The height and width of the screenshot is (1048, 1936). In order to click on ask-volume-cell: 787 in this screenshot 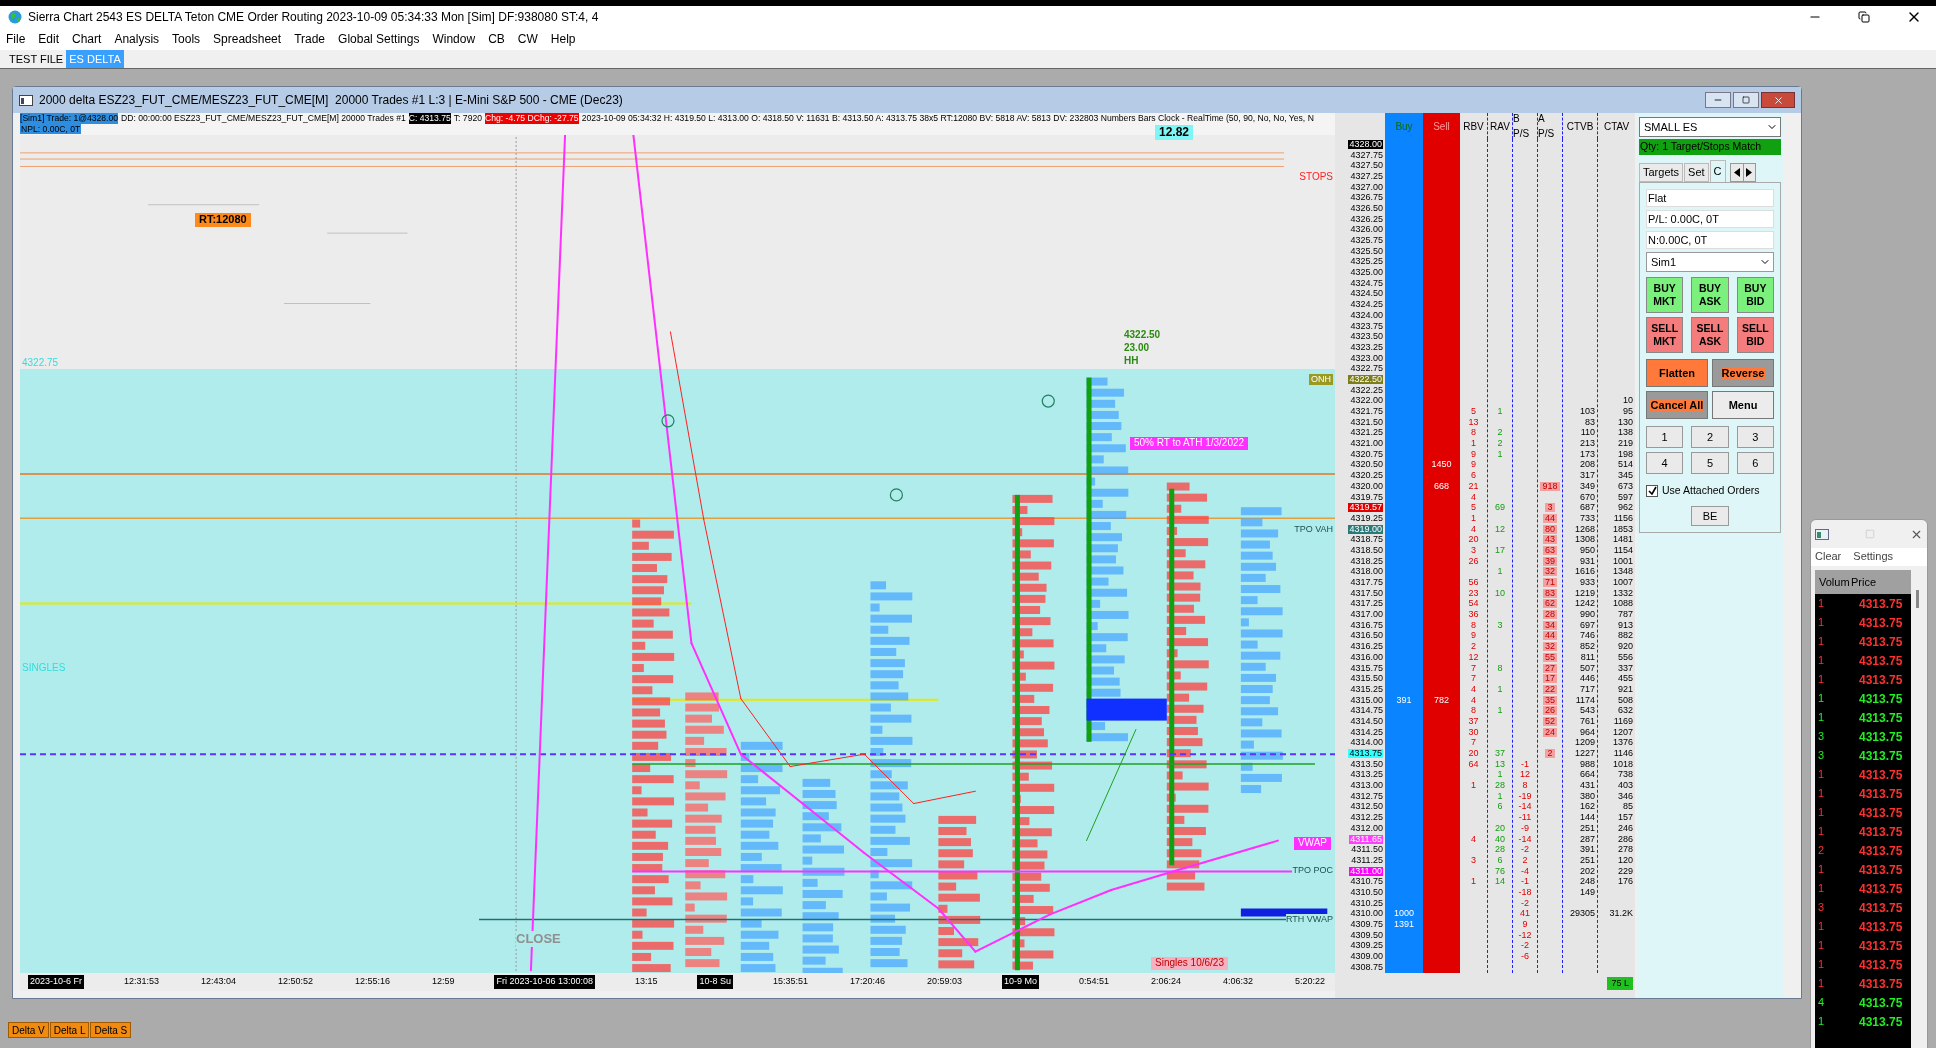, I will do `click(1625, 615)`.